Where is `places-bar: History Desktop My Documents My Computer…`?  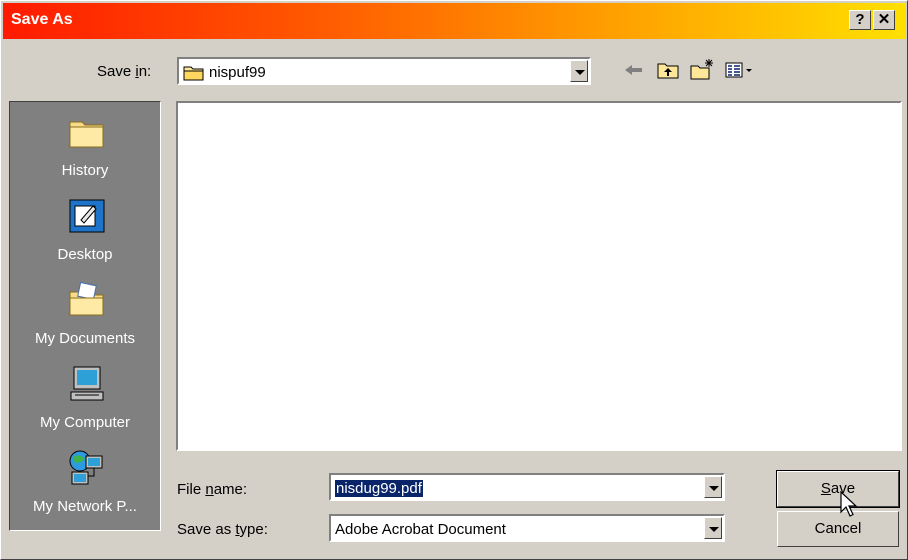
places-bar: History Desktop My Documents My Computer… is located at coordinates (85, 316).